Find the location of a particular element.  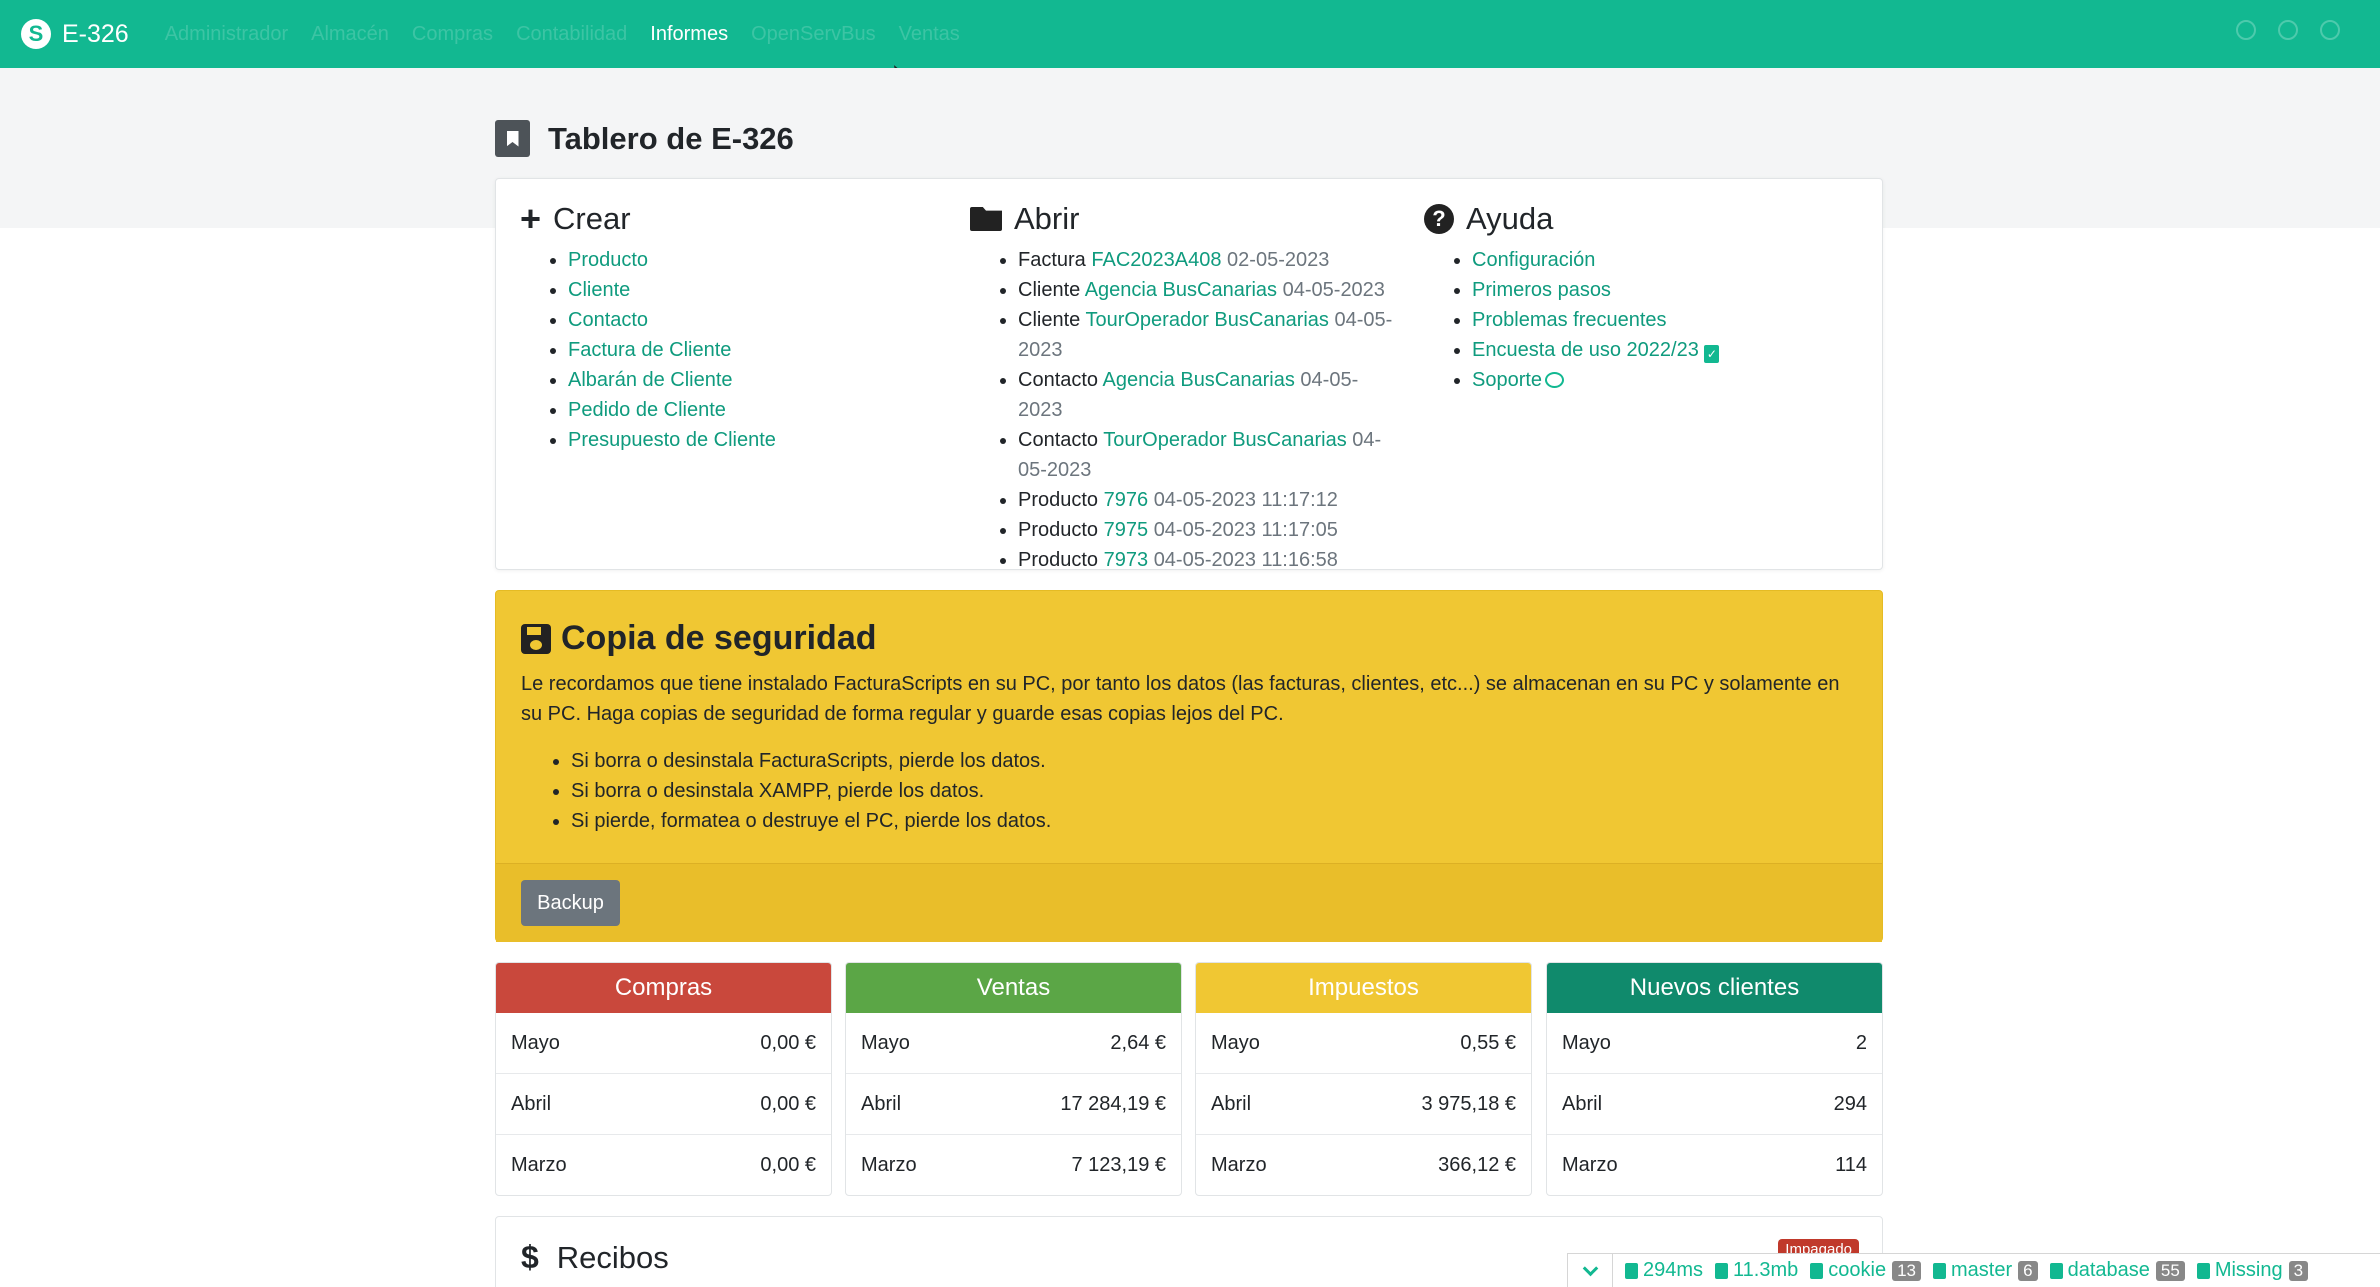

crear-producto-link: Producto is located at coordinates (608, 260).